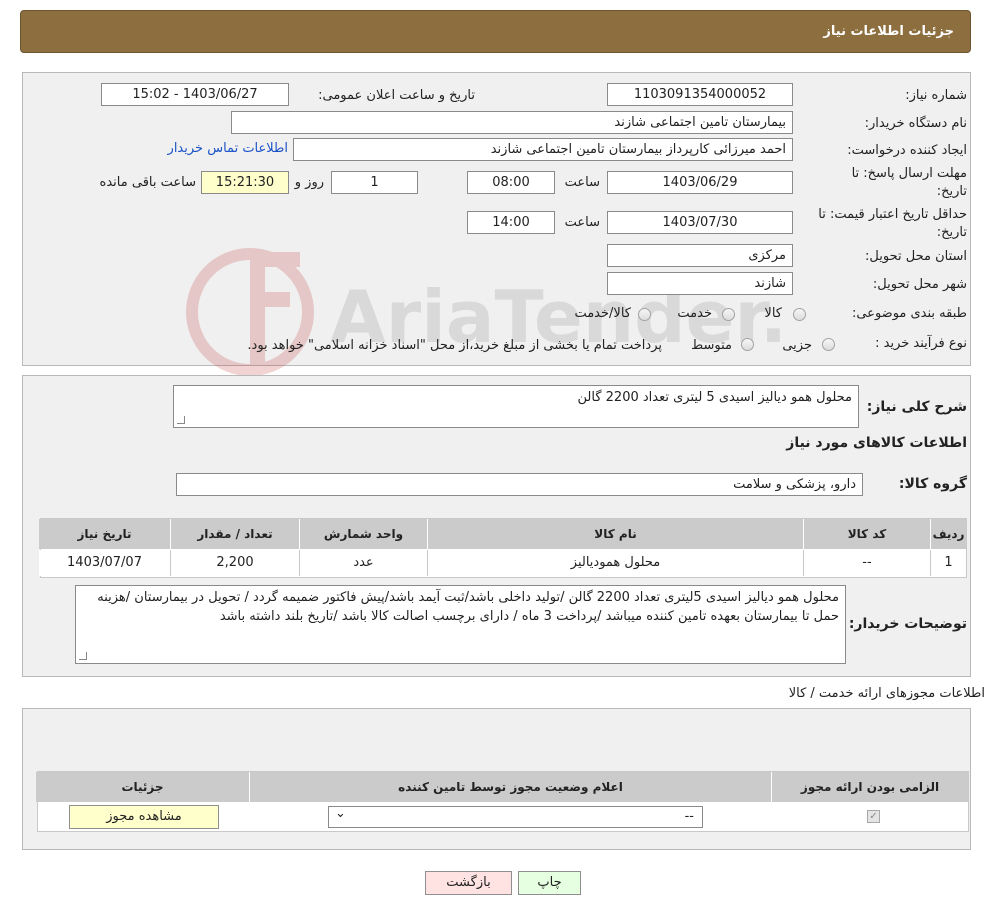  I want to click on table-cell-qty: 2,200, so click(234, 563).